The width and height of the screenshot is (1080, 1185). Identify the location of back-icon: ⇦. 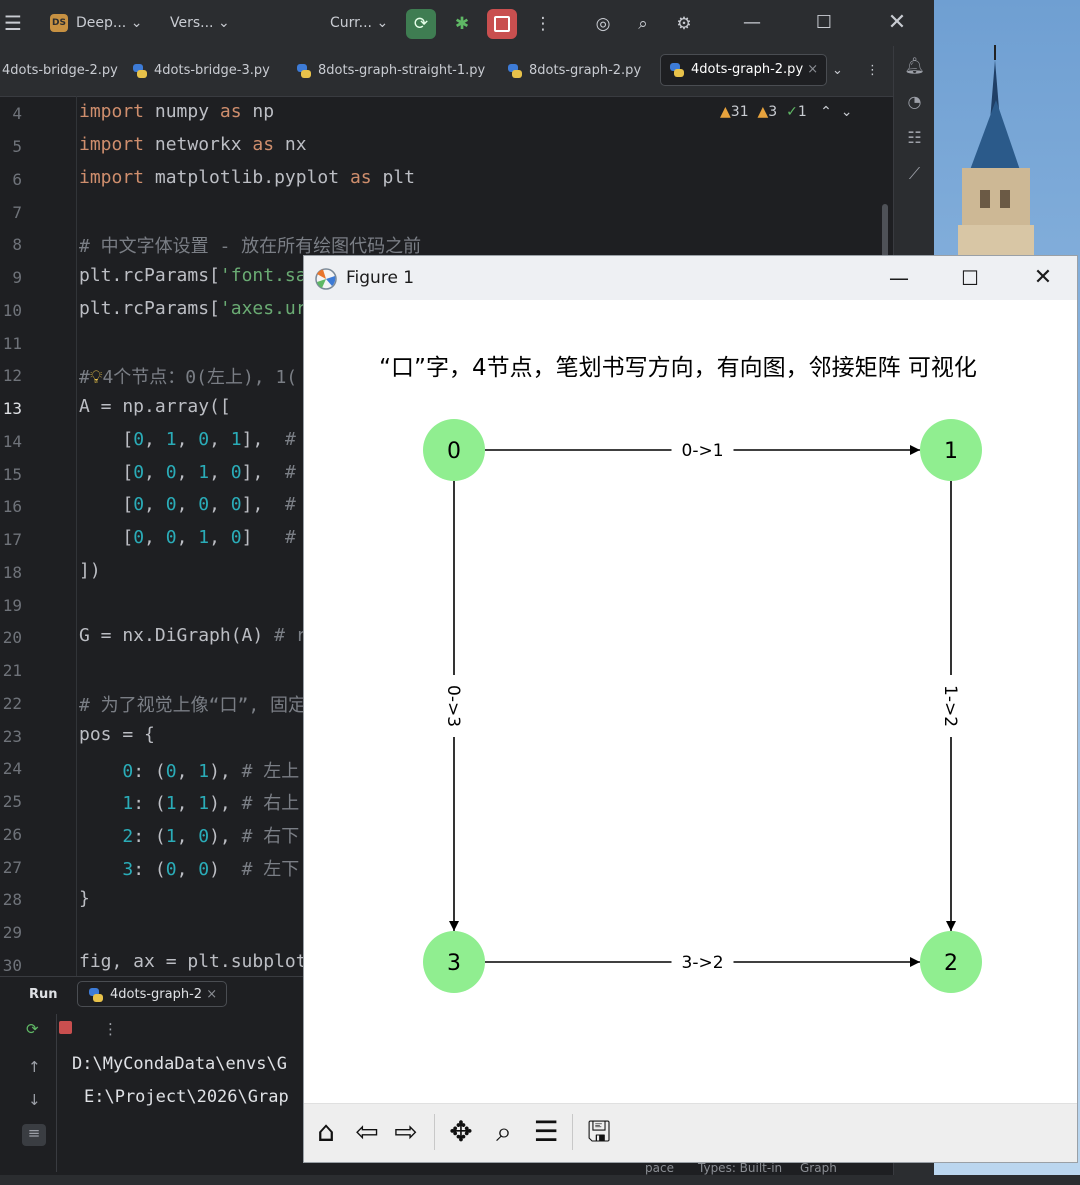
(367, 1132).